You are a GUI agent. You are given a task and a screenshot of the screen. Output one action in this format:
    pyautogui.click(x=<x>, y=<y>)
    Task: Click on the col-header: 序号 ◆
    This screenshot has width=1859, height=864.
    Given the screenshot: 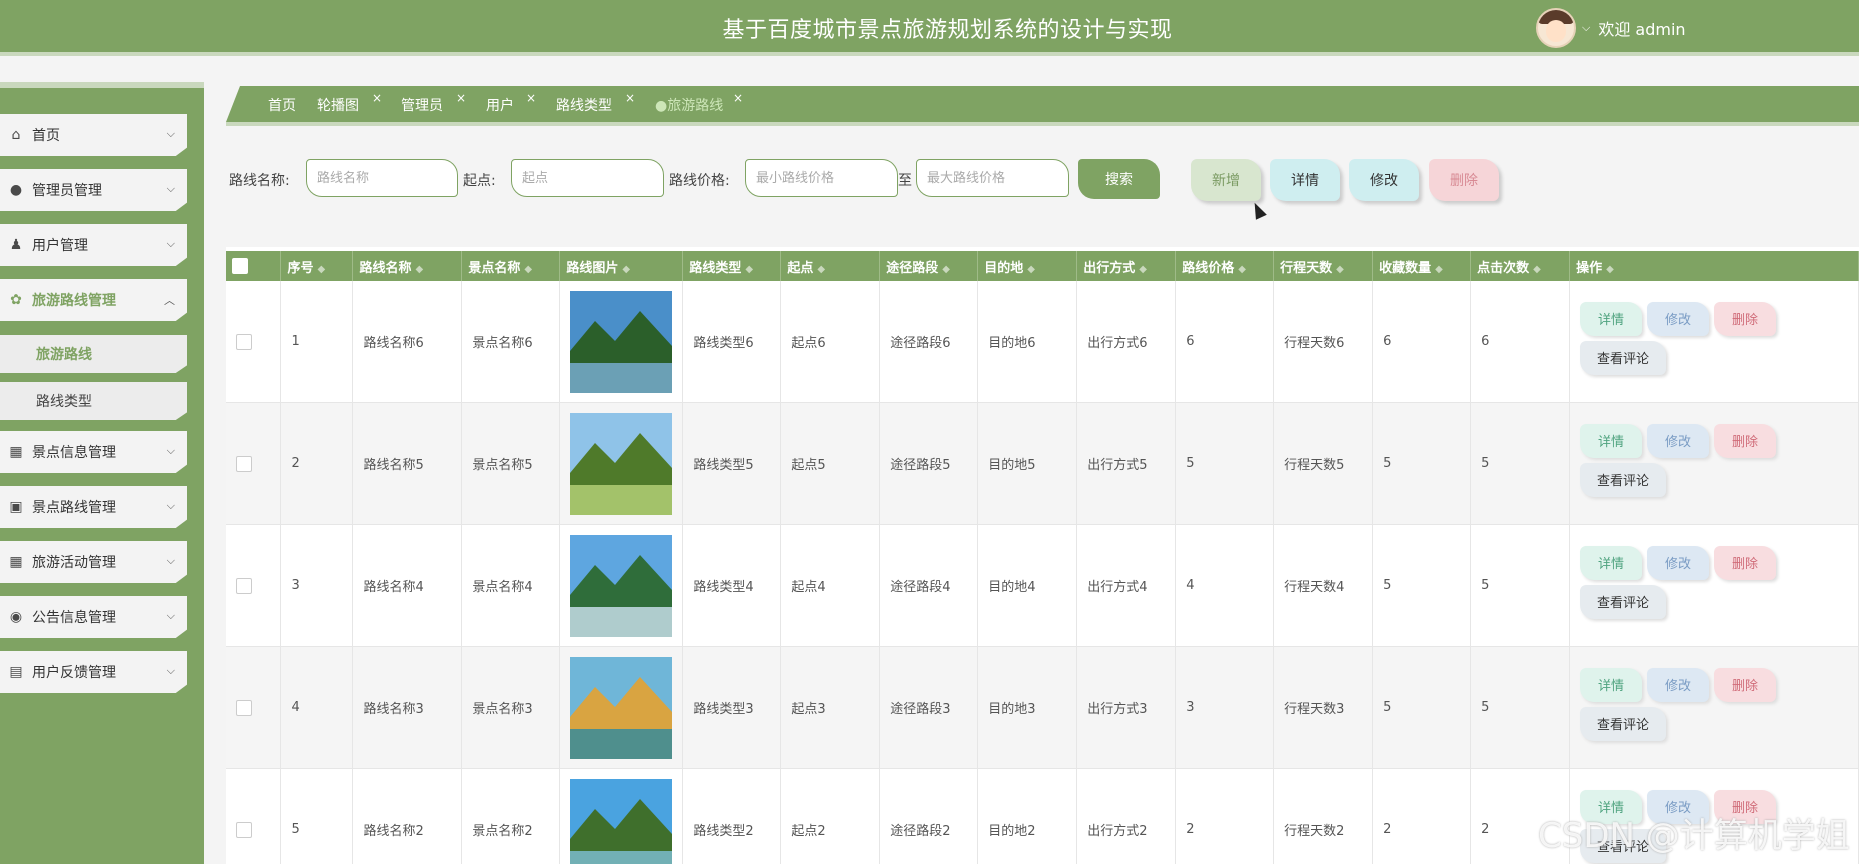 What is the action you would take?
    pyautogui.click(x=317, y=266)
    